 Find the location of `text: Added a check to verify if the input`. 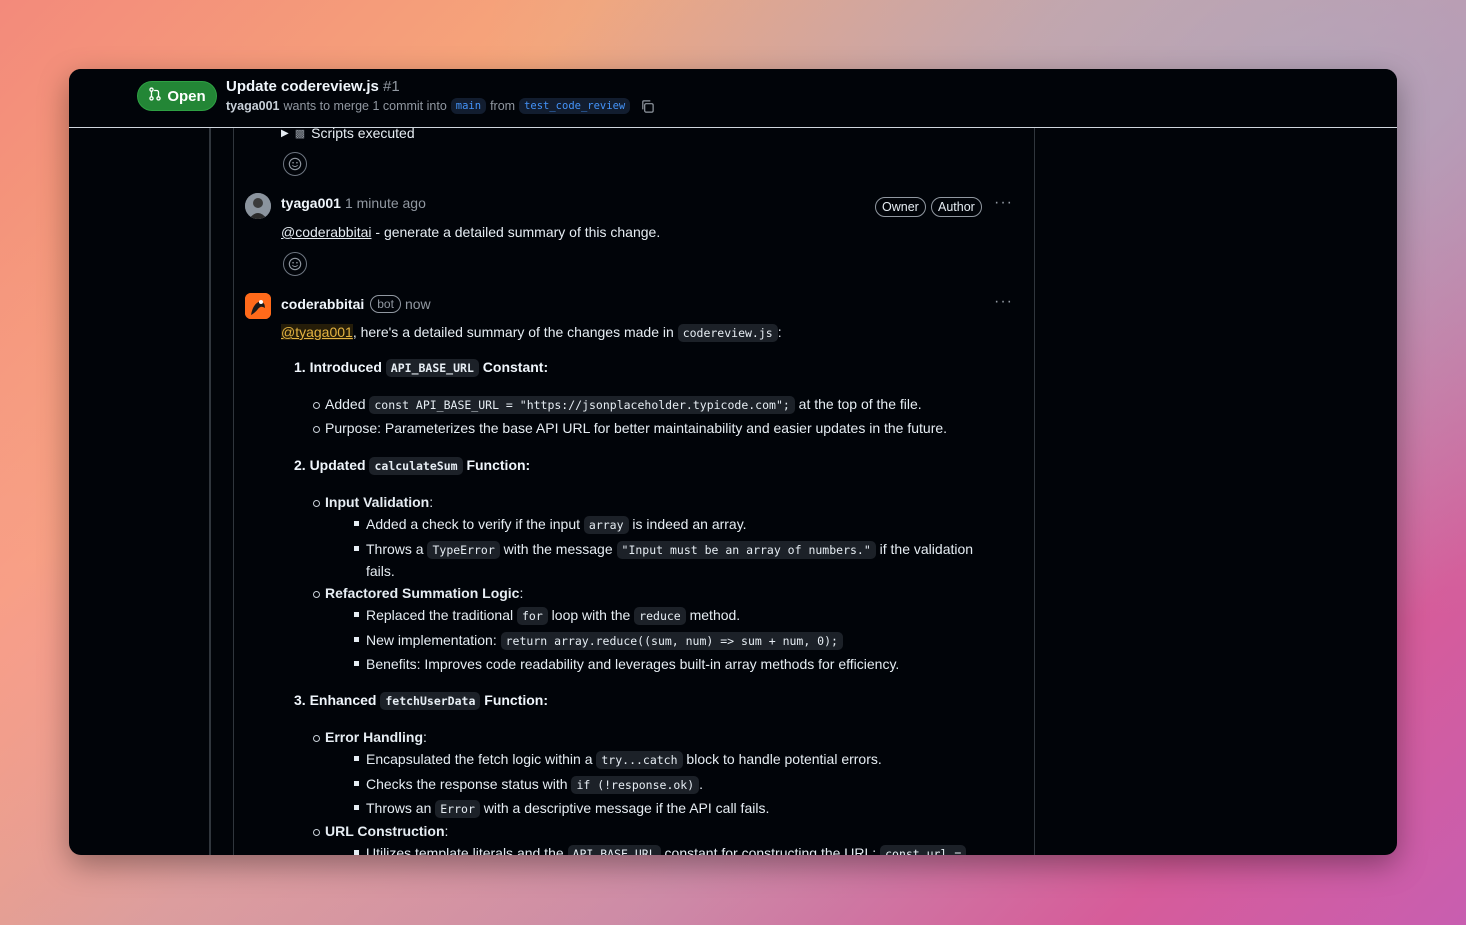

text: Added a check to verify if the input is located at coordinates (475, 524).